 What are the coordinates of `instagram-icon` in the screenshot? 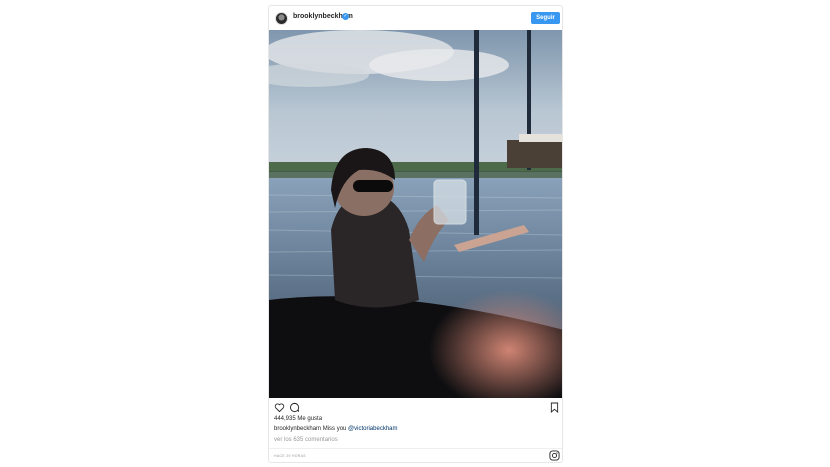 It's located at (554, 455).